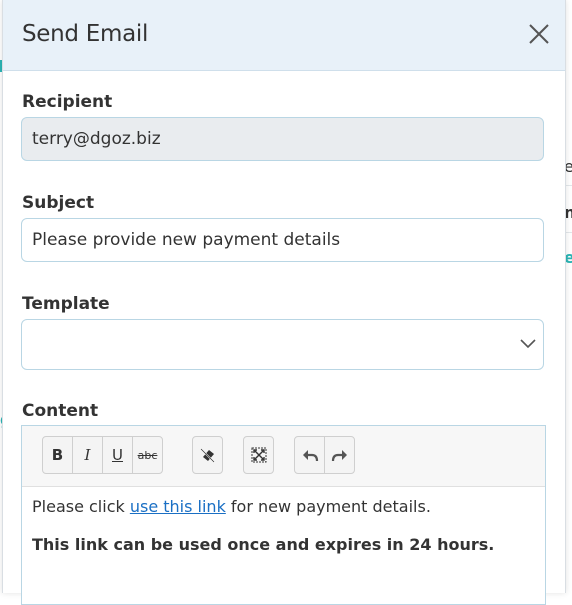  I want to click on bold-button: B, so click(57, 455).